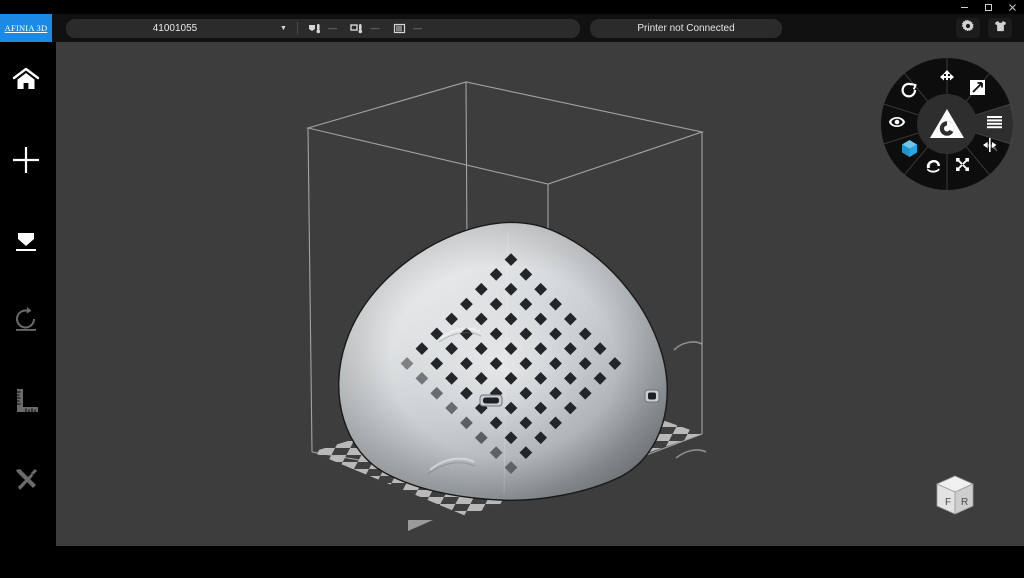  Describe the element at coordinates (948, 502) in the screenshot. I see `viewcube-front-label: F` at that location.